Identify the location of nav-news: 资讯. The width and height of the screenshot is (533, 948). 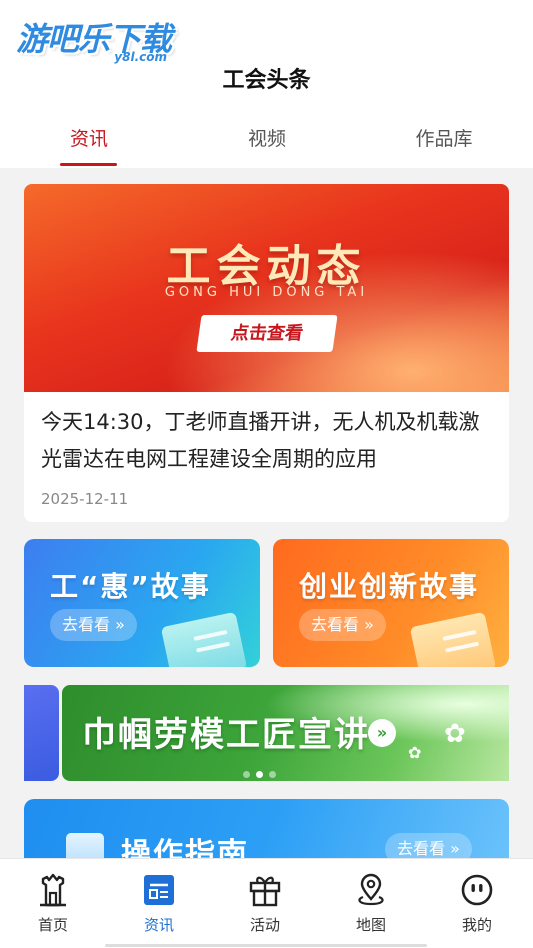
(159, 903).